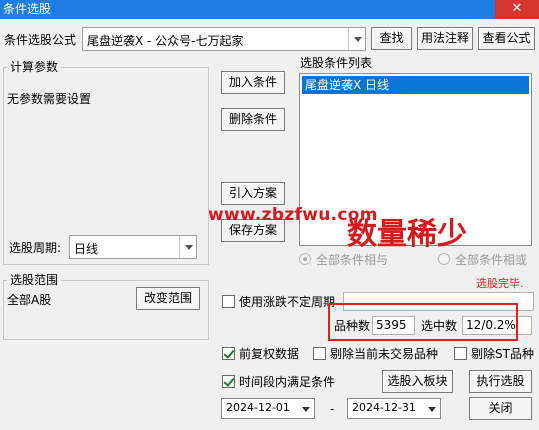 The width and height of the screenshot is (539, 430). What do you see at coordinates (417, 381) in the screenshot?
I see `add-to-block-button: 选股入板块` at bounding box center [417, 381].